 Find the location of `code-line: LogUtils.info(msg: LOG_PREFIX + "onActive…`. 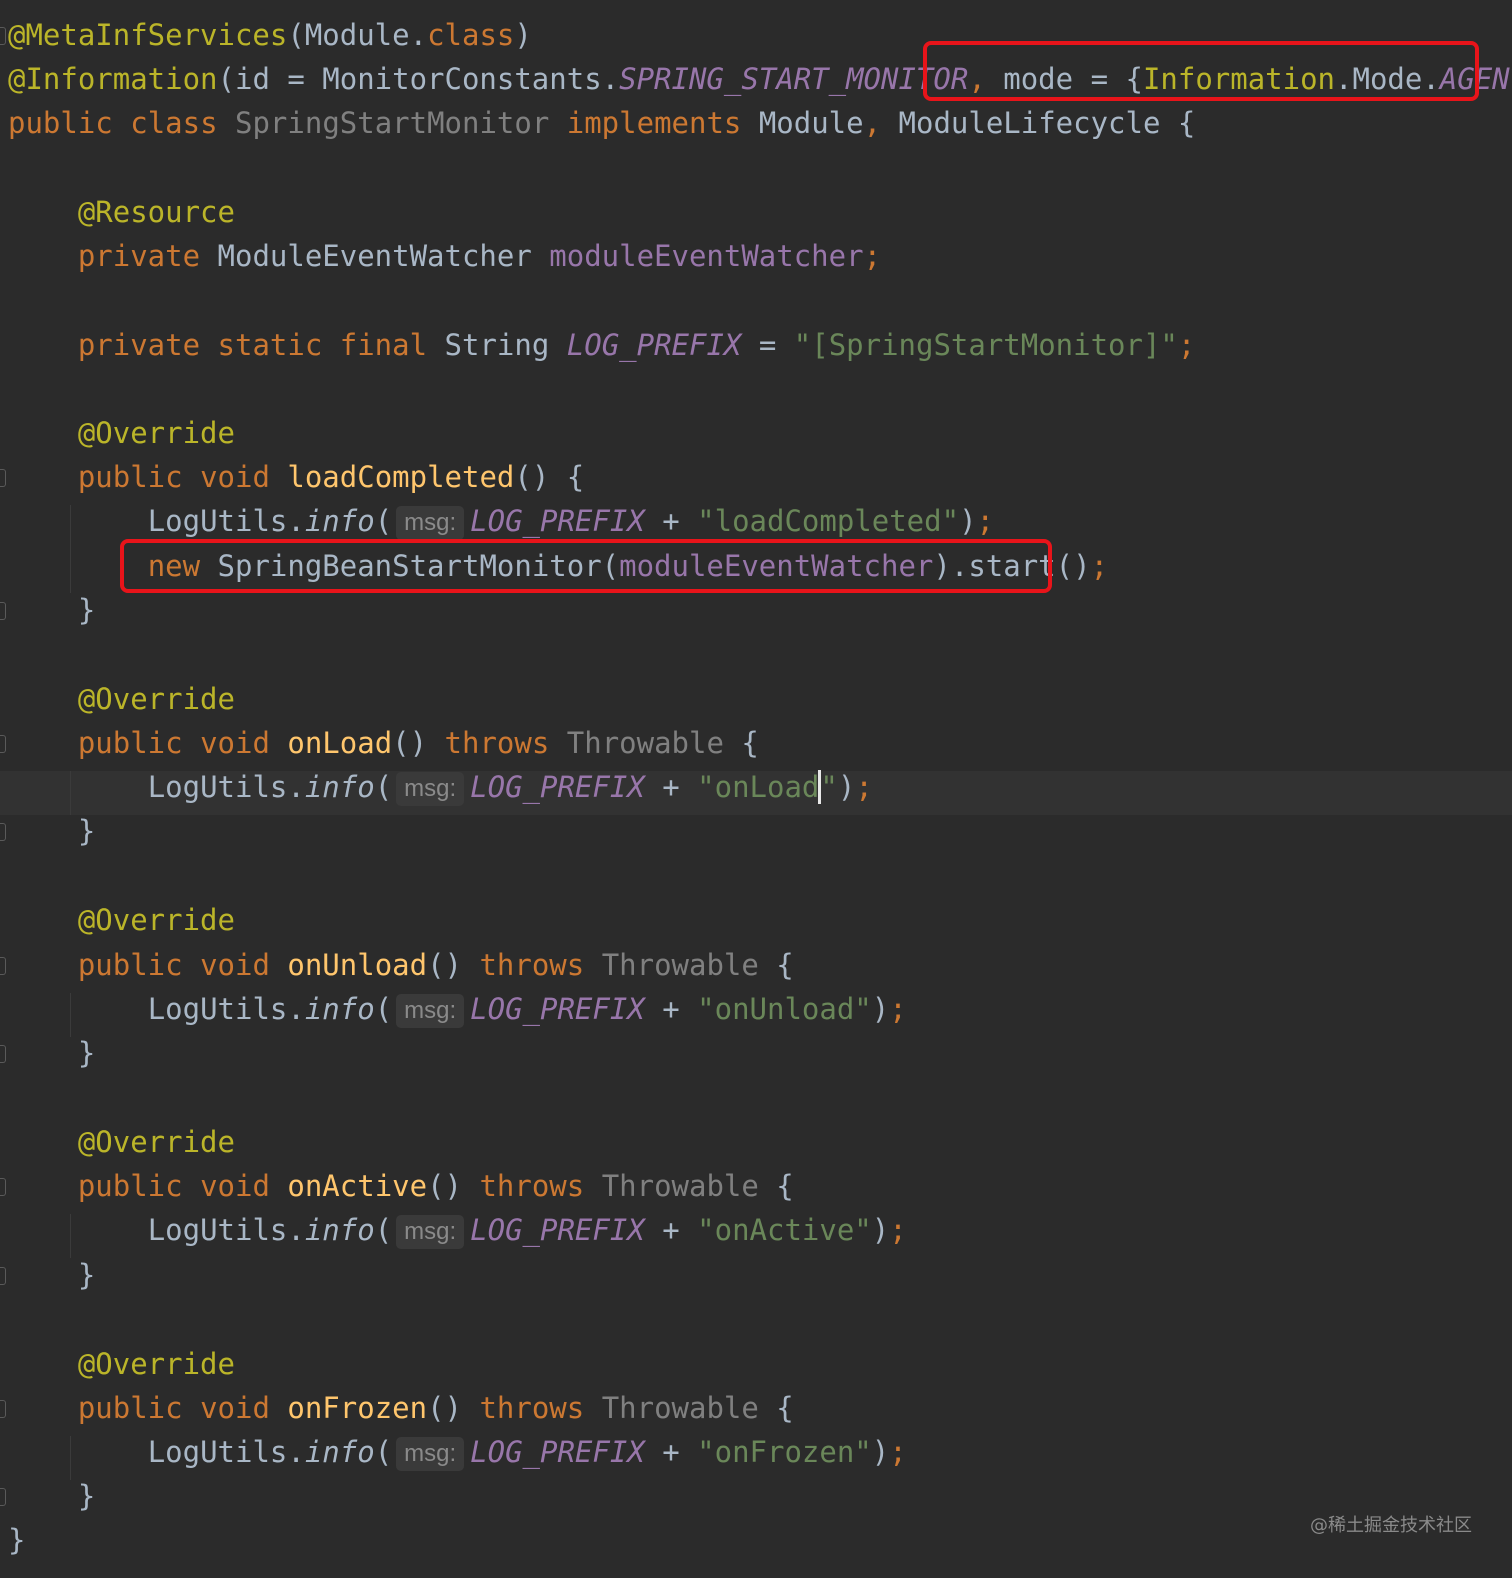

code-line: LogUtils.info(msg: LOG_PREFIX + "onActive… is located at coordinates (527, 1231).